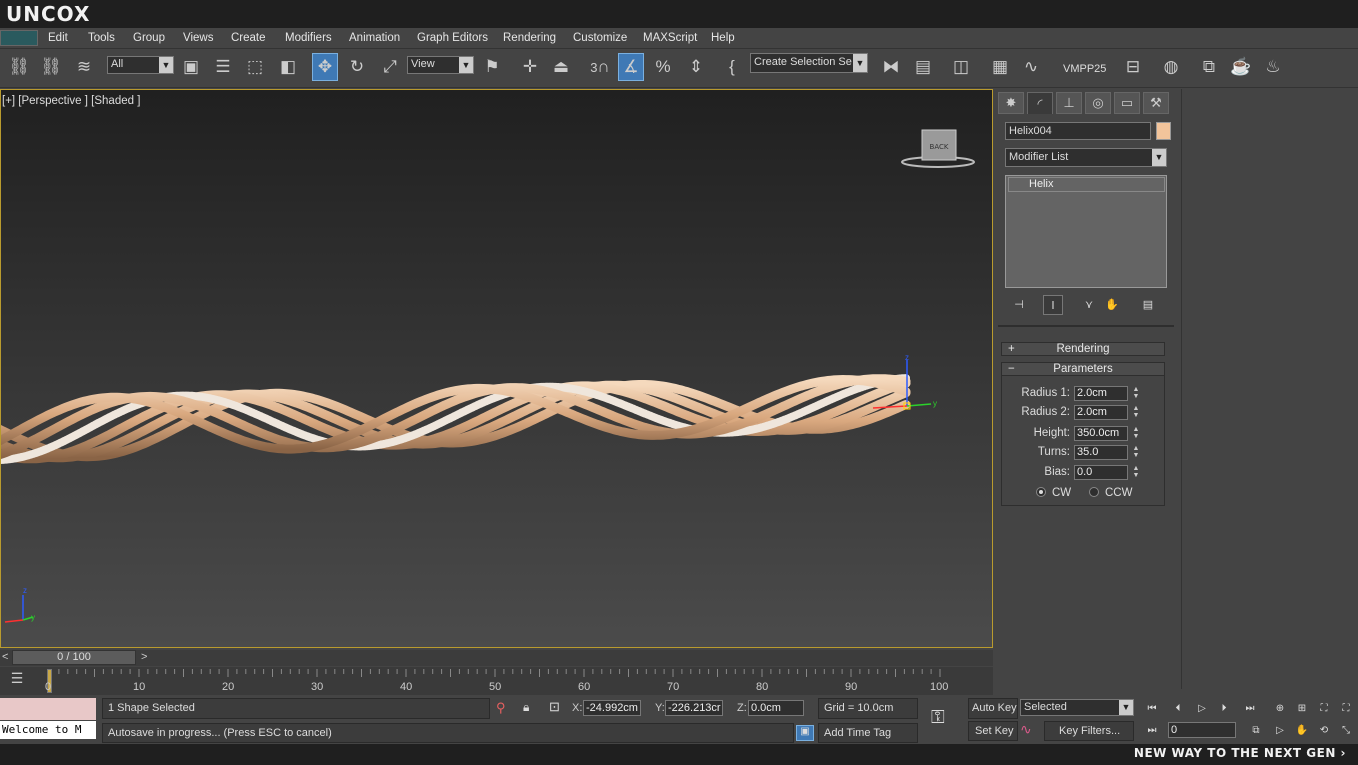 The image size is (1358, 765). Describe the element at coordinates (1083, 349) in the screenshot. I see `rendering-rollout: + Rendering` at that location.